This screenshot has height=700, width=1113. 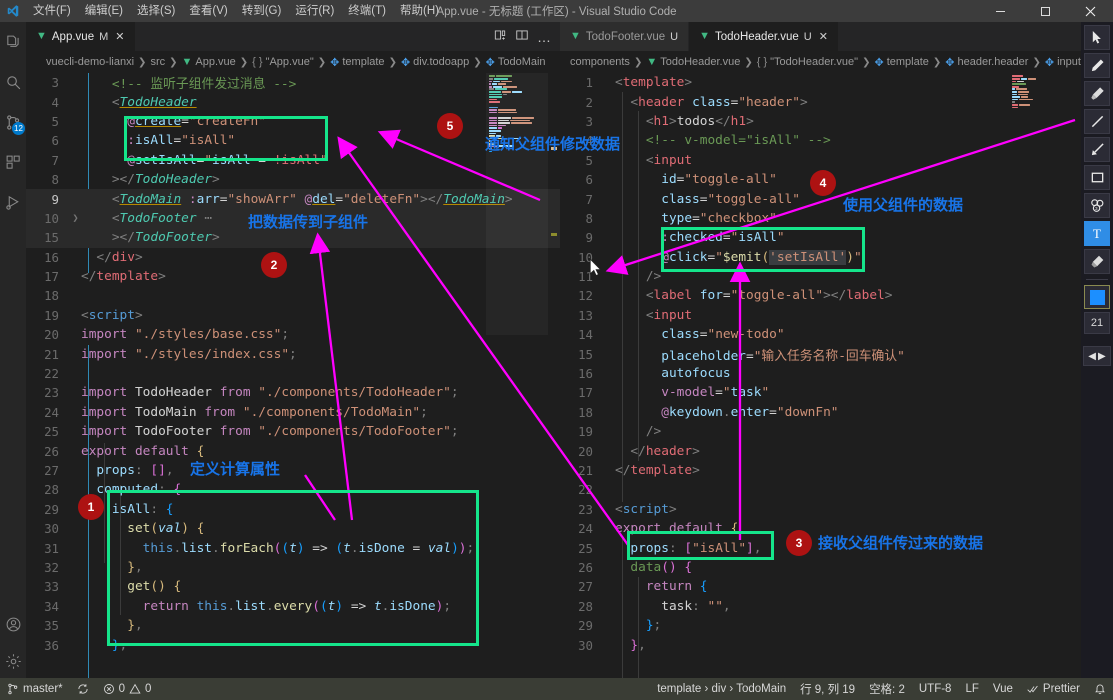 I want to click on code-line: 6 :isAll="isAll", so click(x=143, y=141).